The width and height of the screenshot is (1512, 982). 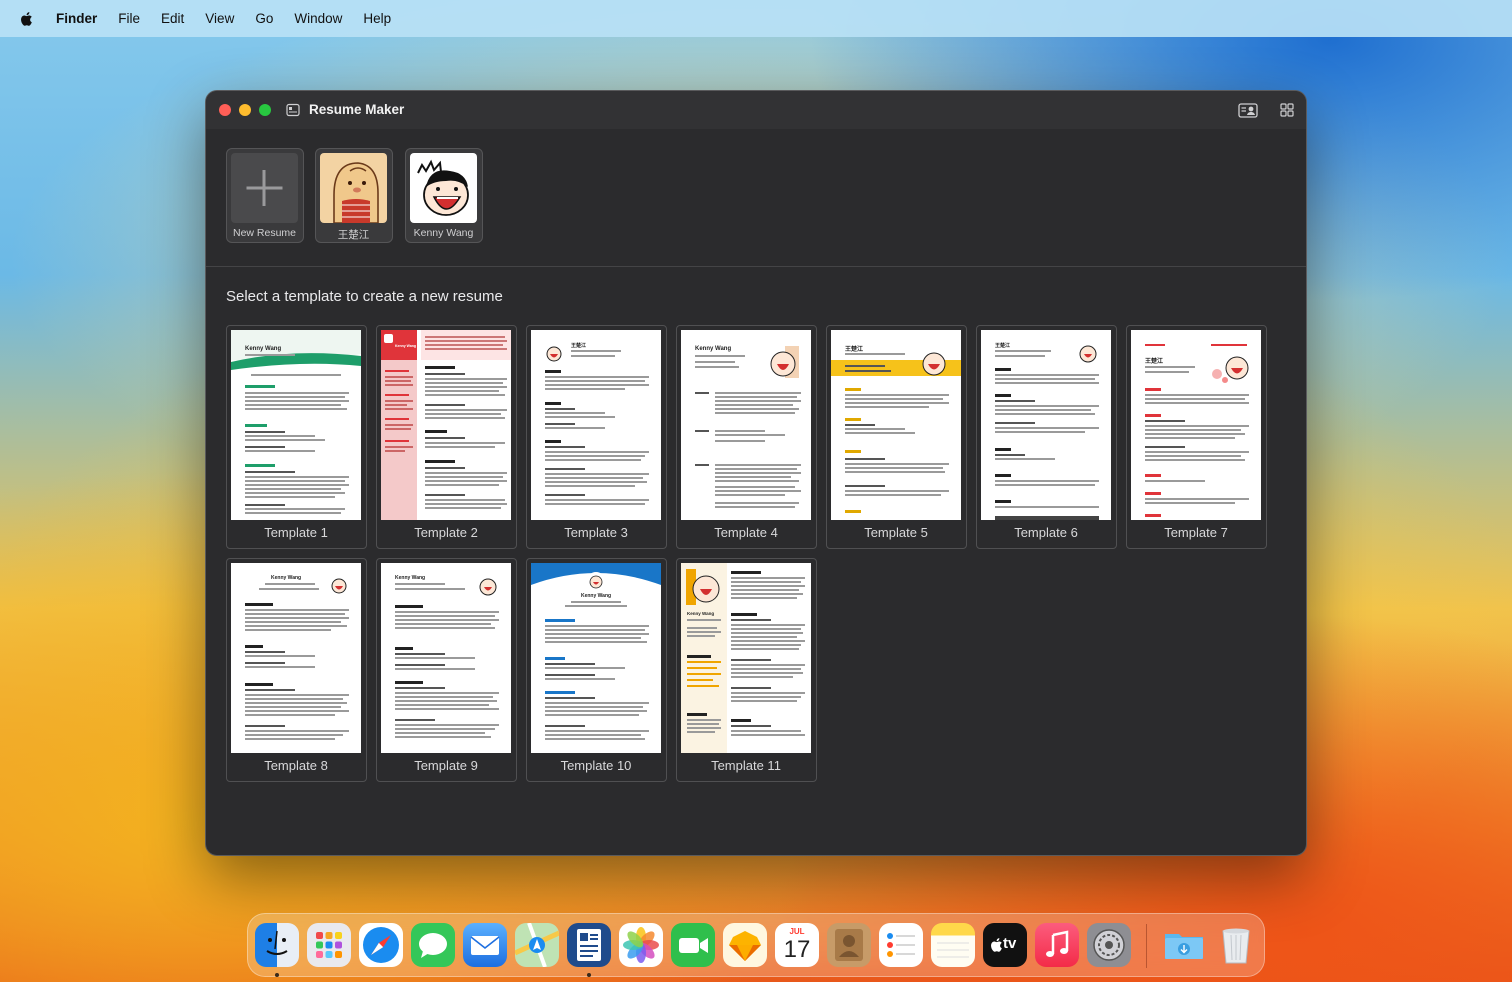 What do you see at coordinates (353, 235) in the screenshot?
I see `resume-label: 王楚江` at bounding box center [353, 235].